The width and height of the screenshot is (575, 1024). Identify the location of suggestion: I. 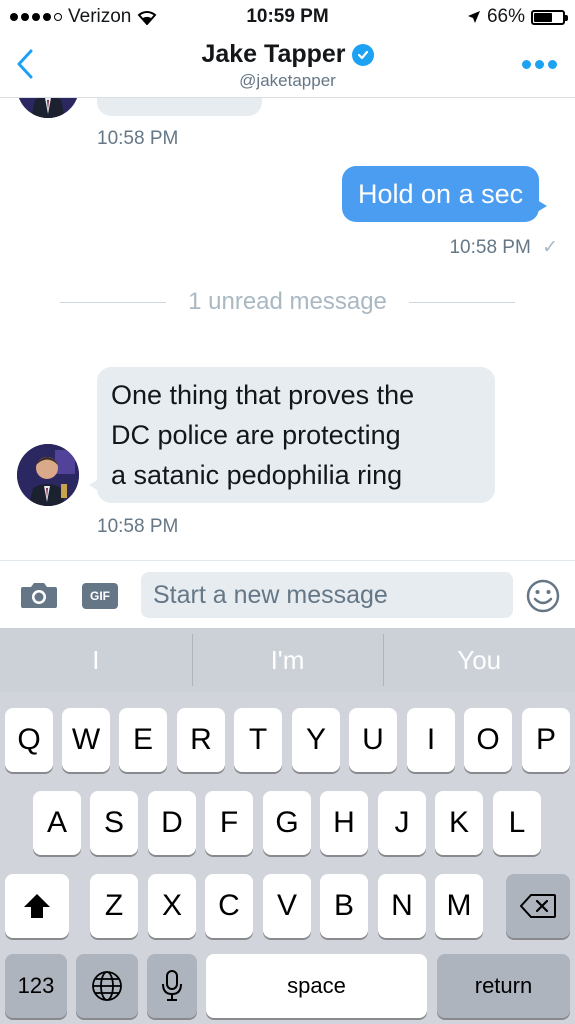
(96, 660).